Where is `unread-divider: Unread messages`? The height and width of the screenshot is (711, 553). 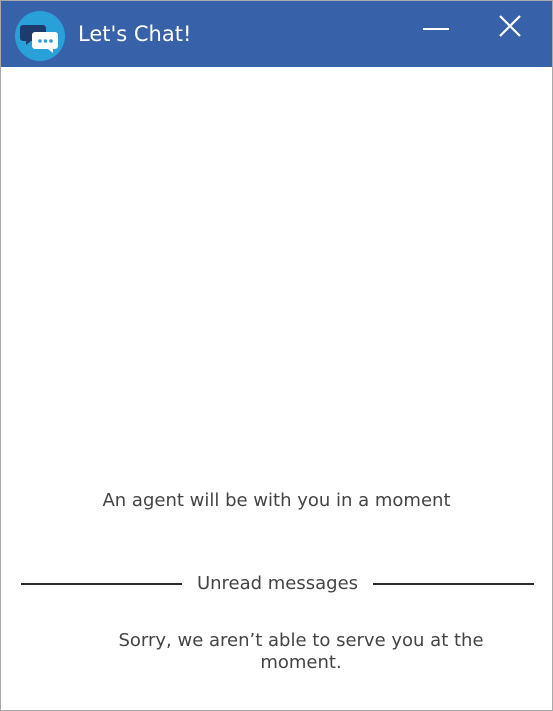 unread-divider: Unread messages is located at coordinates (276, 584).